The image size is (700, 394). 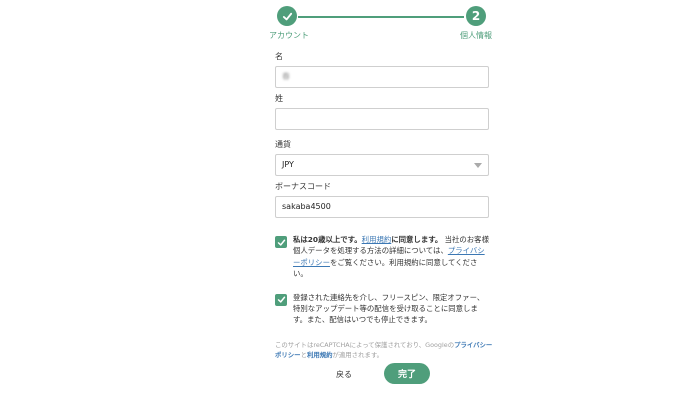 I want to click on step1-complete-circle, so click(x=287, y=16).